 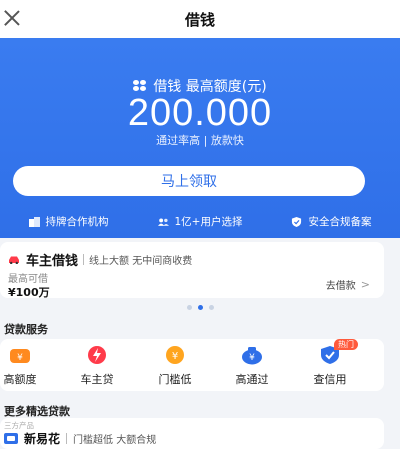 I want to click on feature-list: 持牌合作机构 1亿+用户选择 安全合规备案, so click(x=200, y=221).